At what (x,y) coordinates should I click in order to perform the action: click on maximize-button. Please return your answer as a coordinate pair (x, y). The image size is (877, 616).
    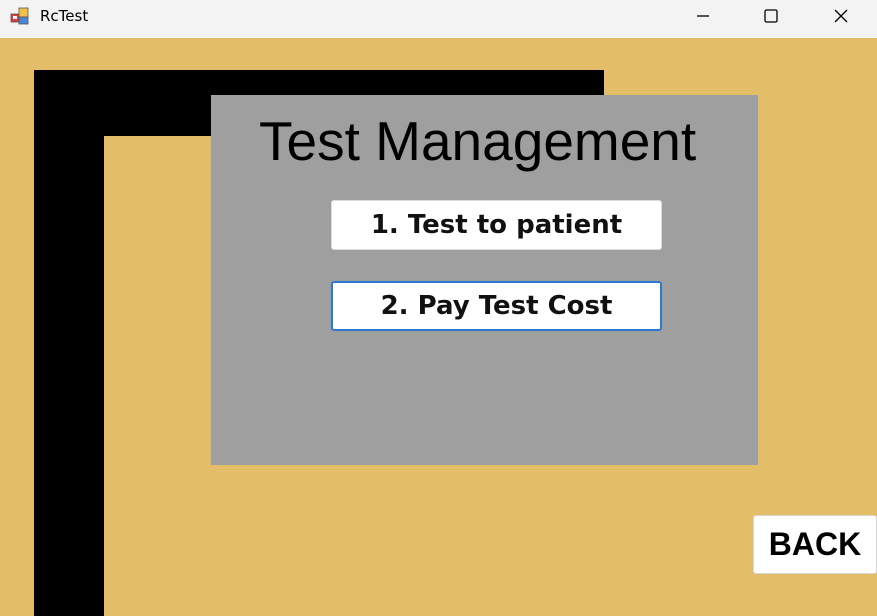
    Looking at the image, I should click on (771, 16).